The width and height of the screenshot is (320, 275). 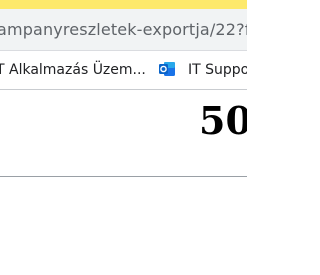 I want to click on address-bar: ampanyreszletek-exportja/22?fo, so click(x=123, y=30).